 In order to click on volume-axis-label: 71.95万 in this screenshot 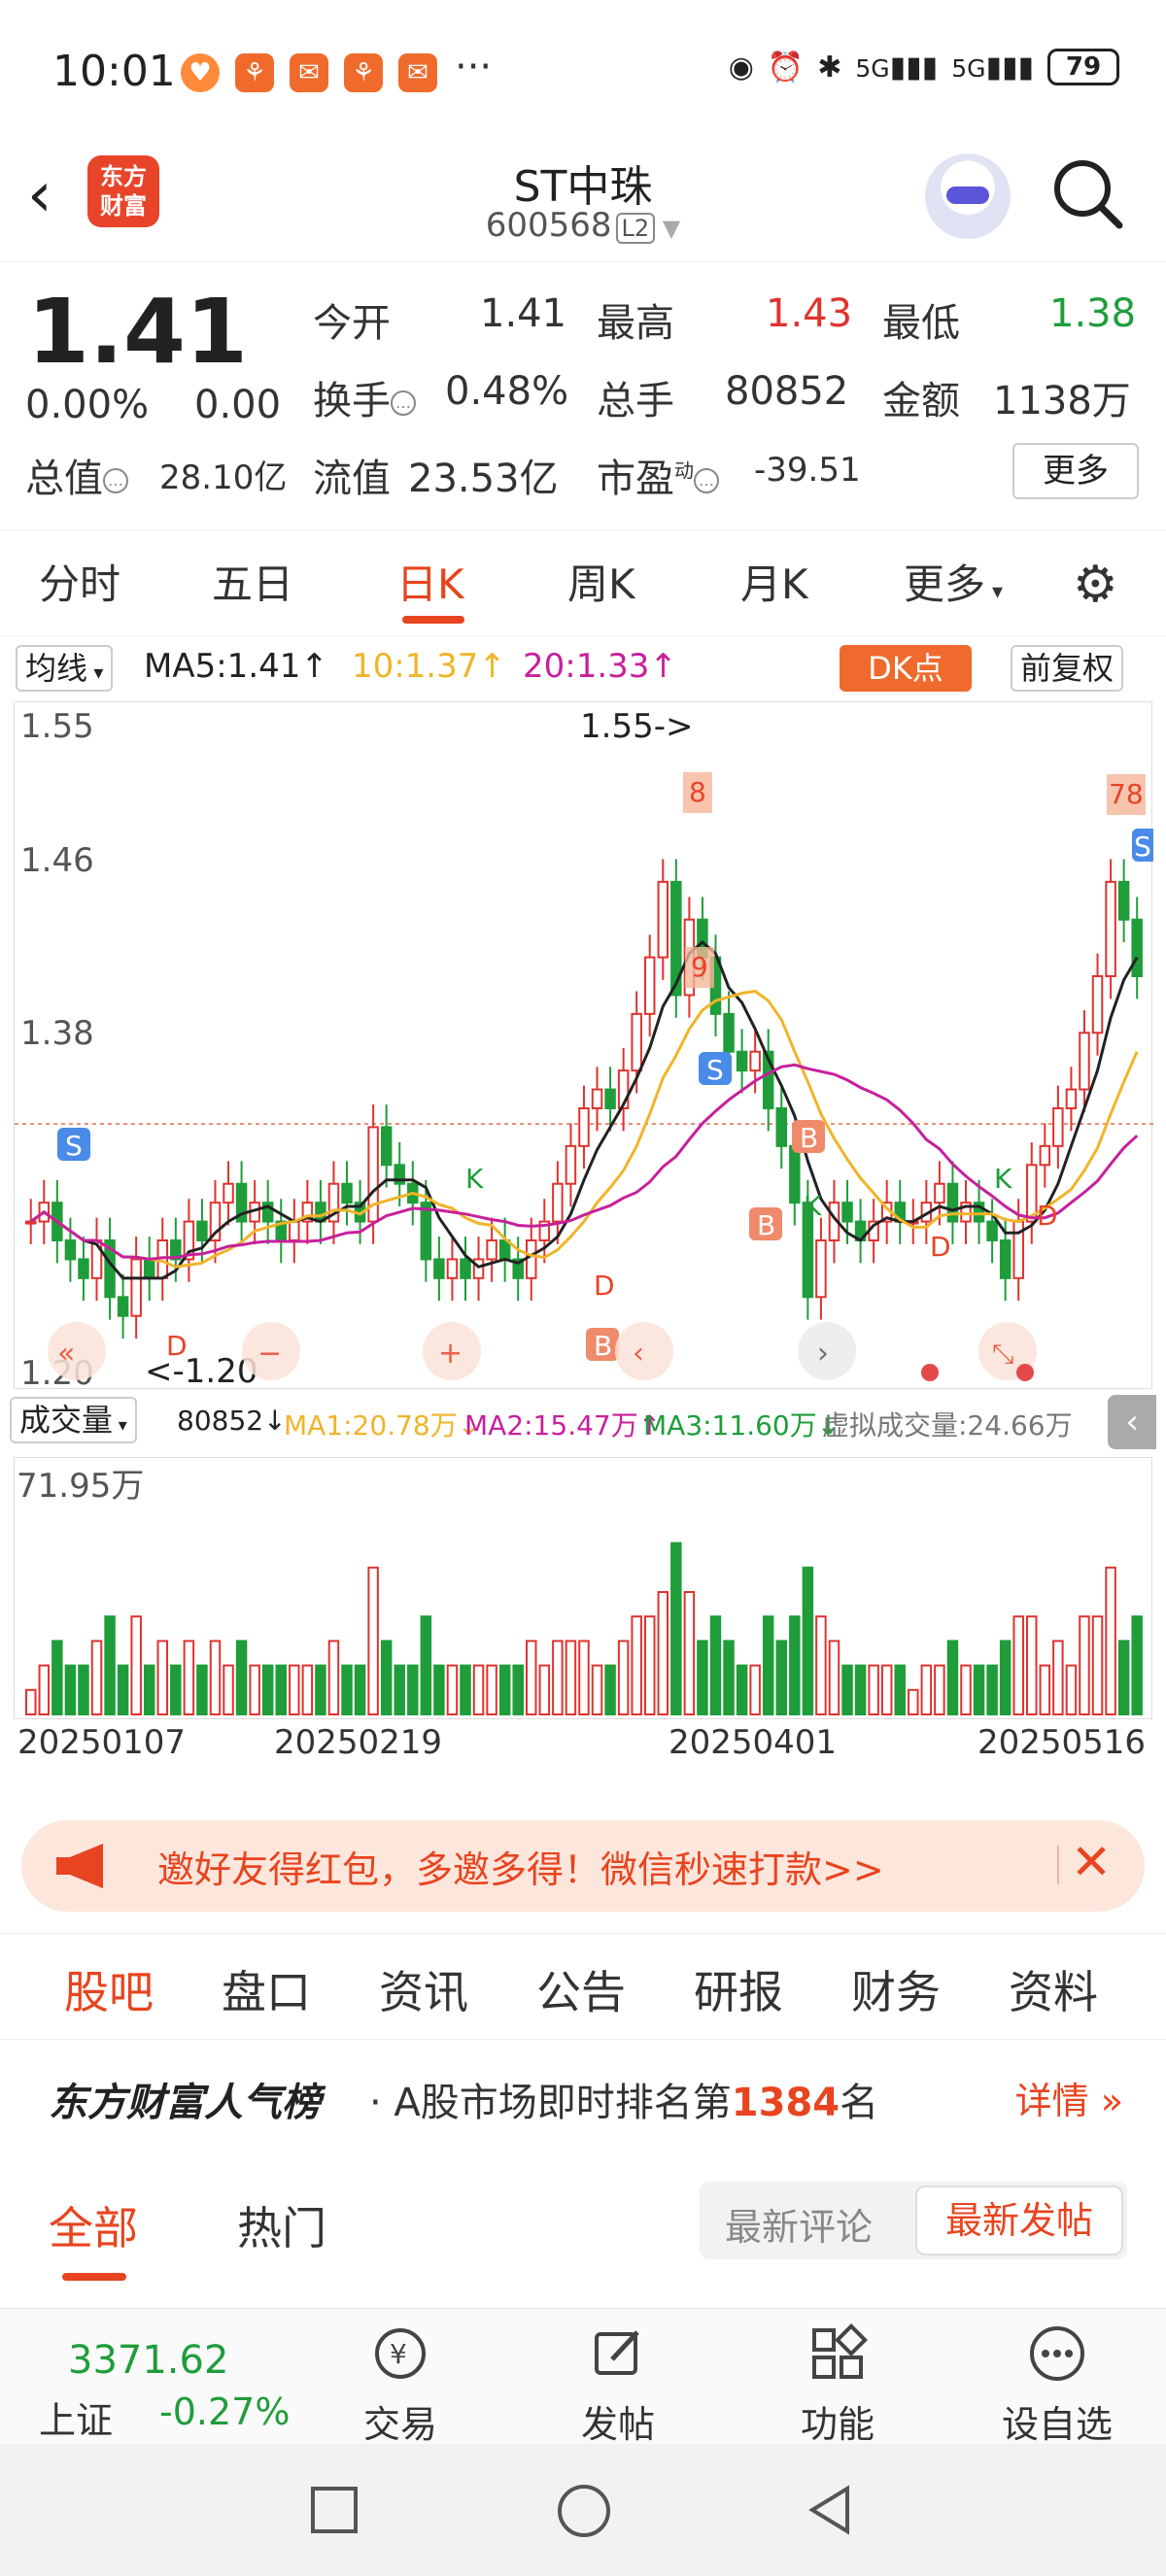, I will do `click(80, 1486)`.